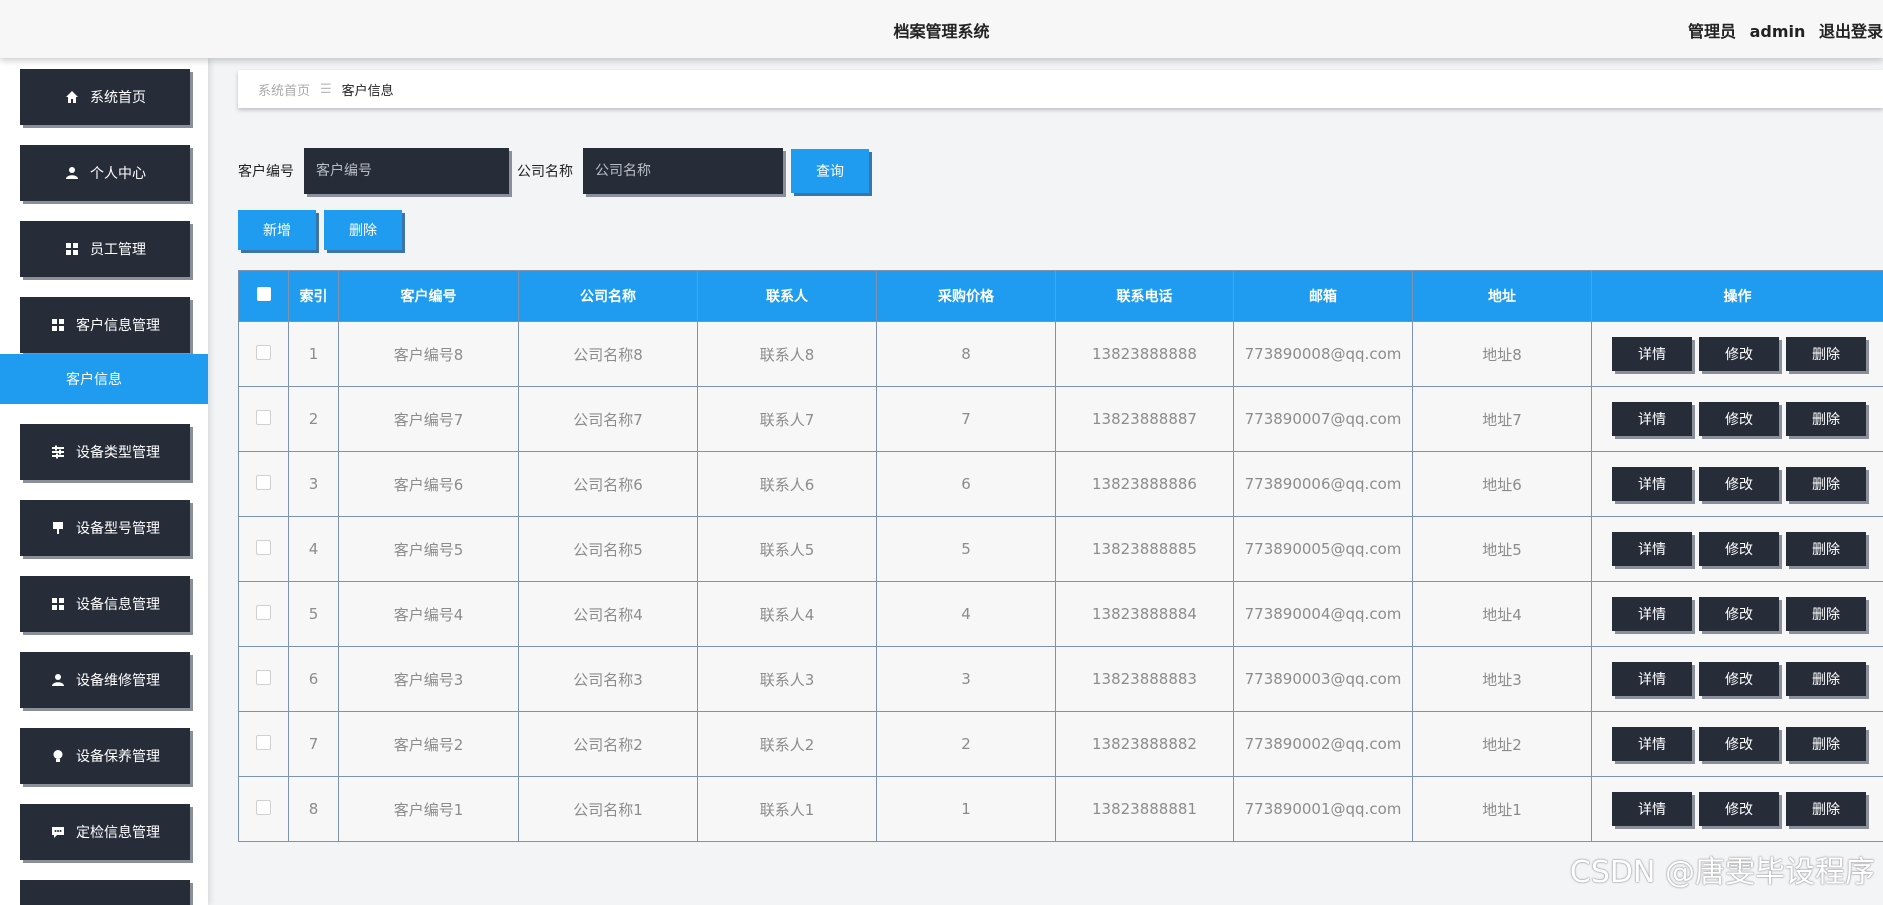 Image resolution: width=1883 pixels, height=905 pixels. What do you see at coordinates (277, 230) in the screenshot?
I see `add-button: 新增` at bounding box center [277, 230].